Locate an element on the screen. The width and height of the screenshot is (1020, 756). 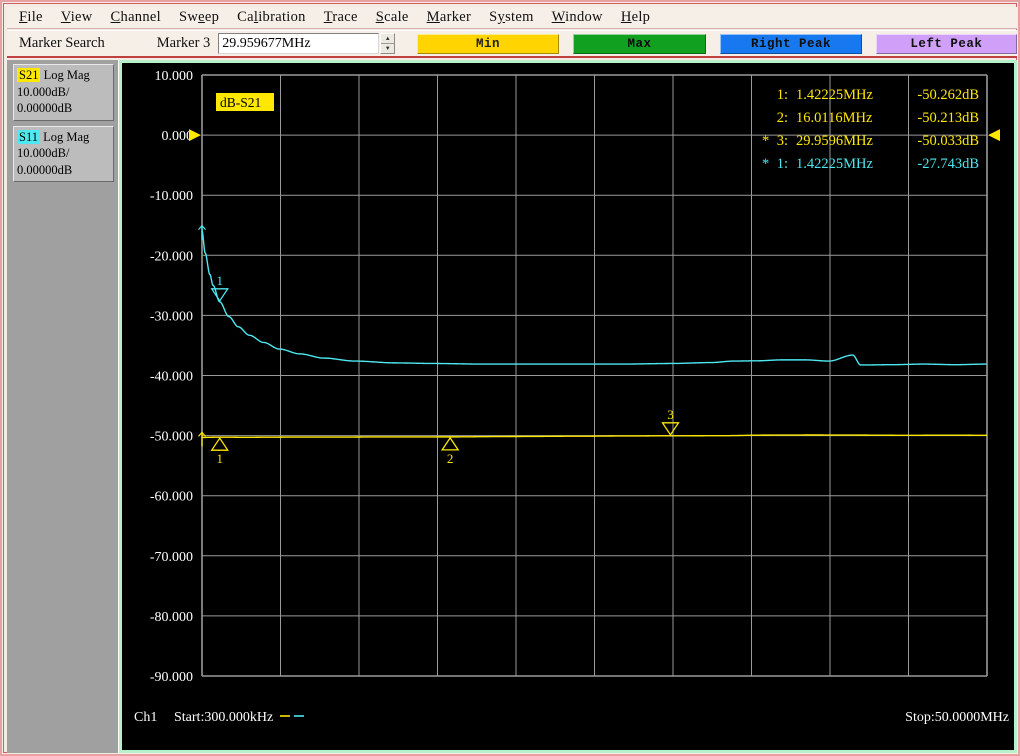
menu-item-scale: Scale is located at coordinates (392, 17).